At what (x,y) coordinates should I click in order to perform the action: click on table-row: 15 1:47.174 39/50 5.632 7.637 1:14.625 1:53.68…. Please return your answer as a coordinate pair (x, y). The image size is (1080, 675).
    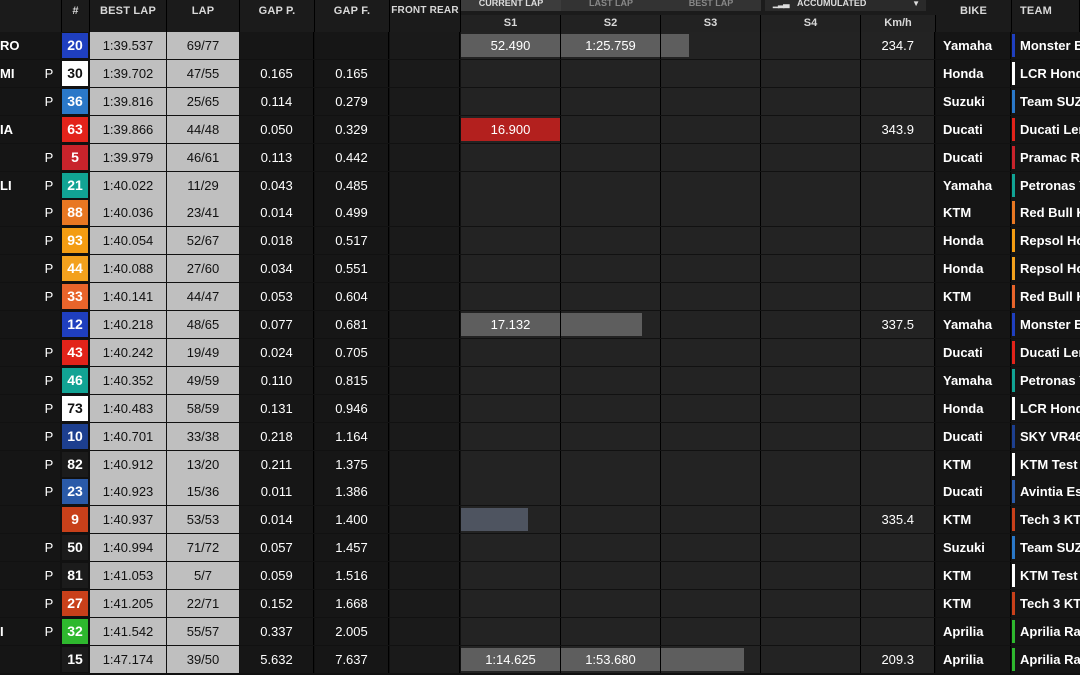
    Looking at the image, I should click on (540, 659).